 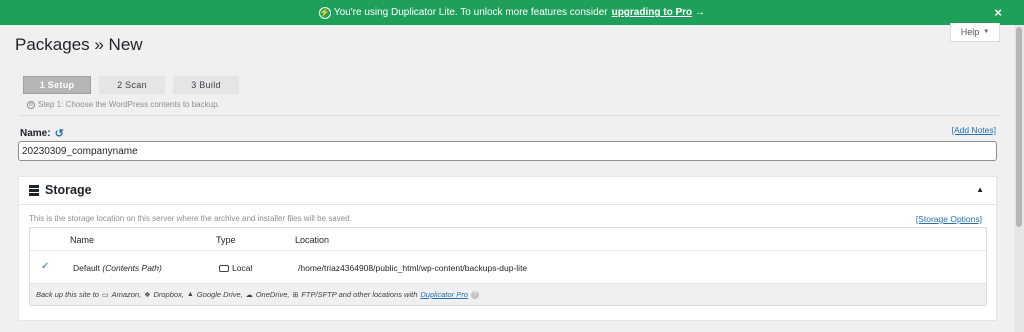 What do you see at coordinates (31, 104) in the screenshot?
I see `wordpress-icon: W` at bounding box center [31, 104].